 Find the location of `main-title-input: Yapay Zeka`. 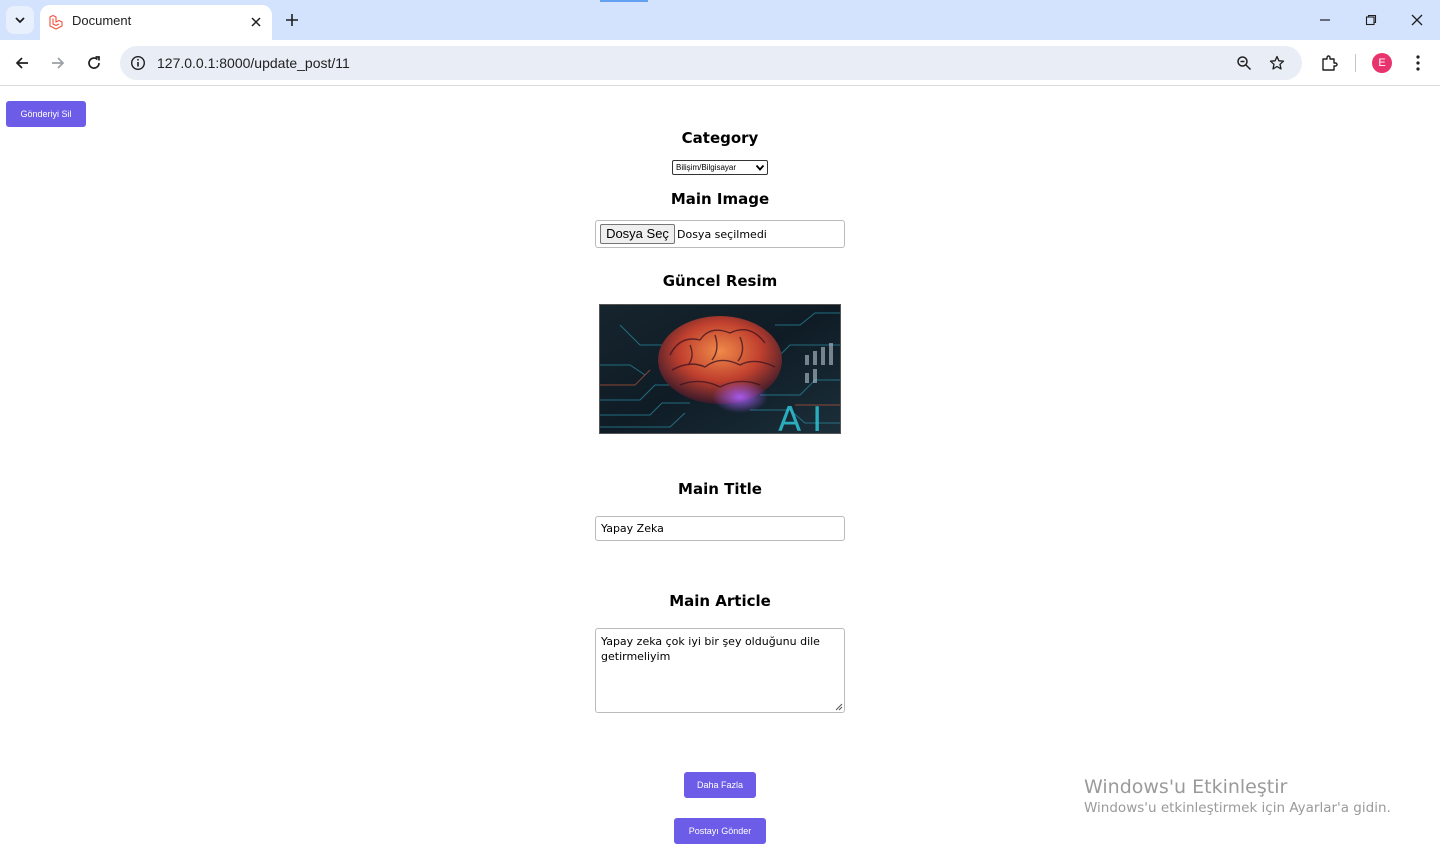

main-title-input: Yapay Zeka is located at coordinates (720, 528).